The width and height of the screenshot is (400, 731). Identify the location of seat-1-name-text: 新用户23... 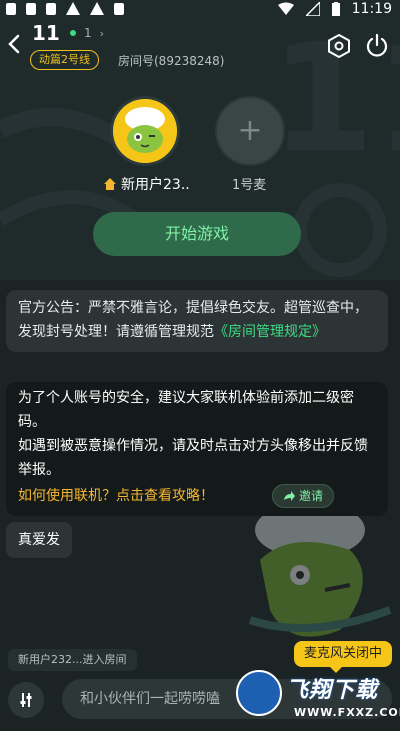
(155, 185).